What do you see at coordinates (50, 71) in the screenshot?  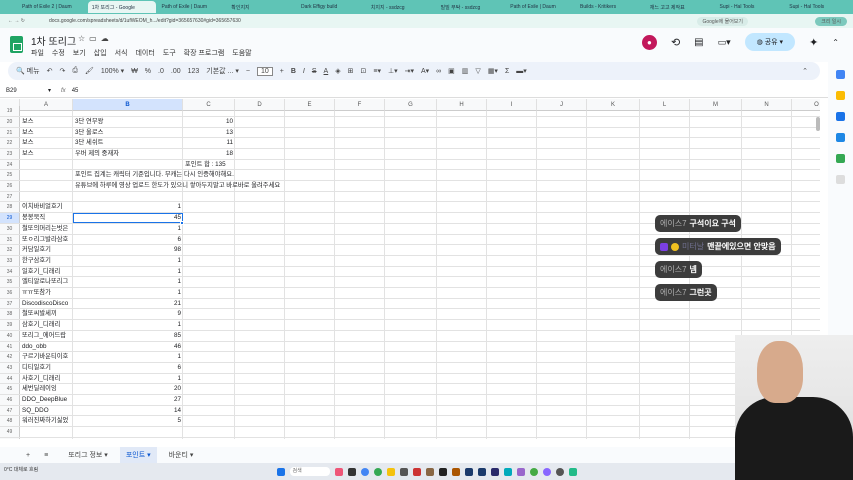 I see `undo-icon: ↶` at bounding box center [50, 71].